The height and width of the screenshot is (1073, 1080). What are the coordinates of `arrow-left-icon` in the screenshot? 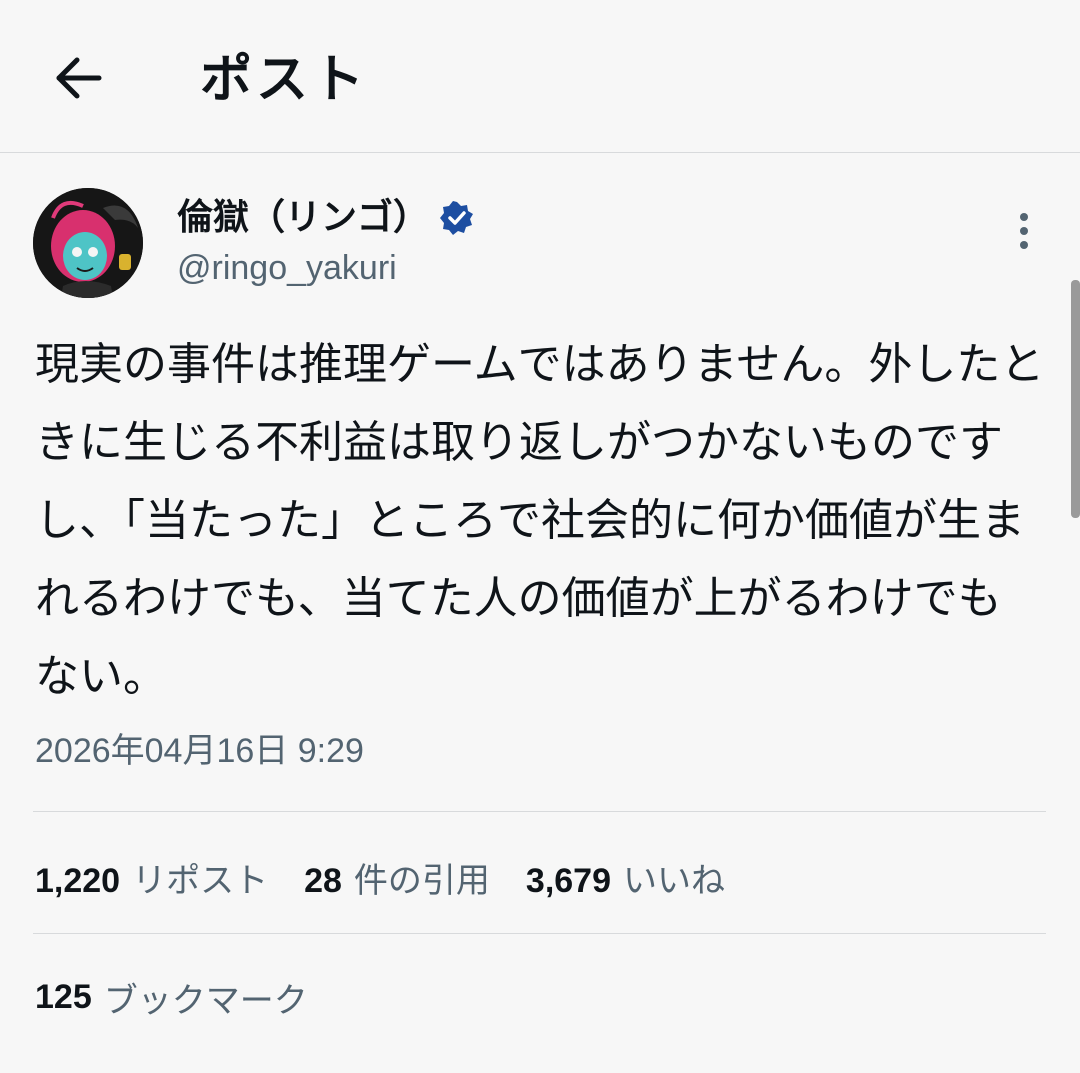 It's located at (79, 78).